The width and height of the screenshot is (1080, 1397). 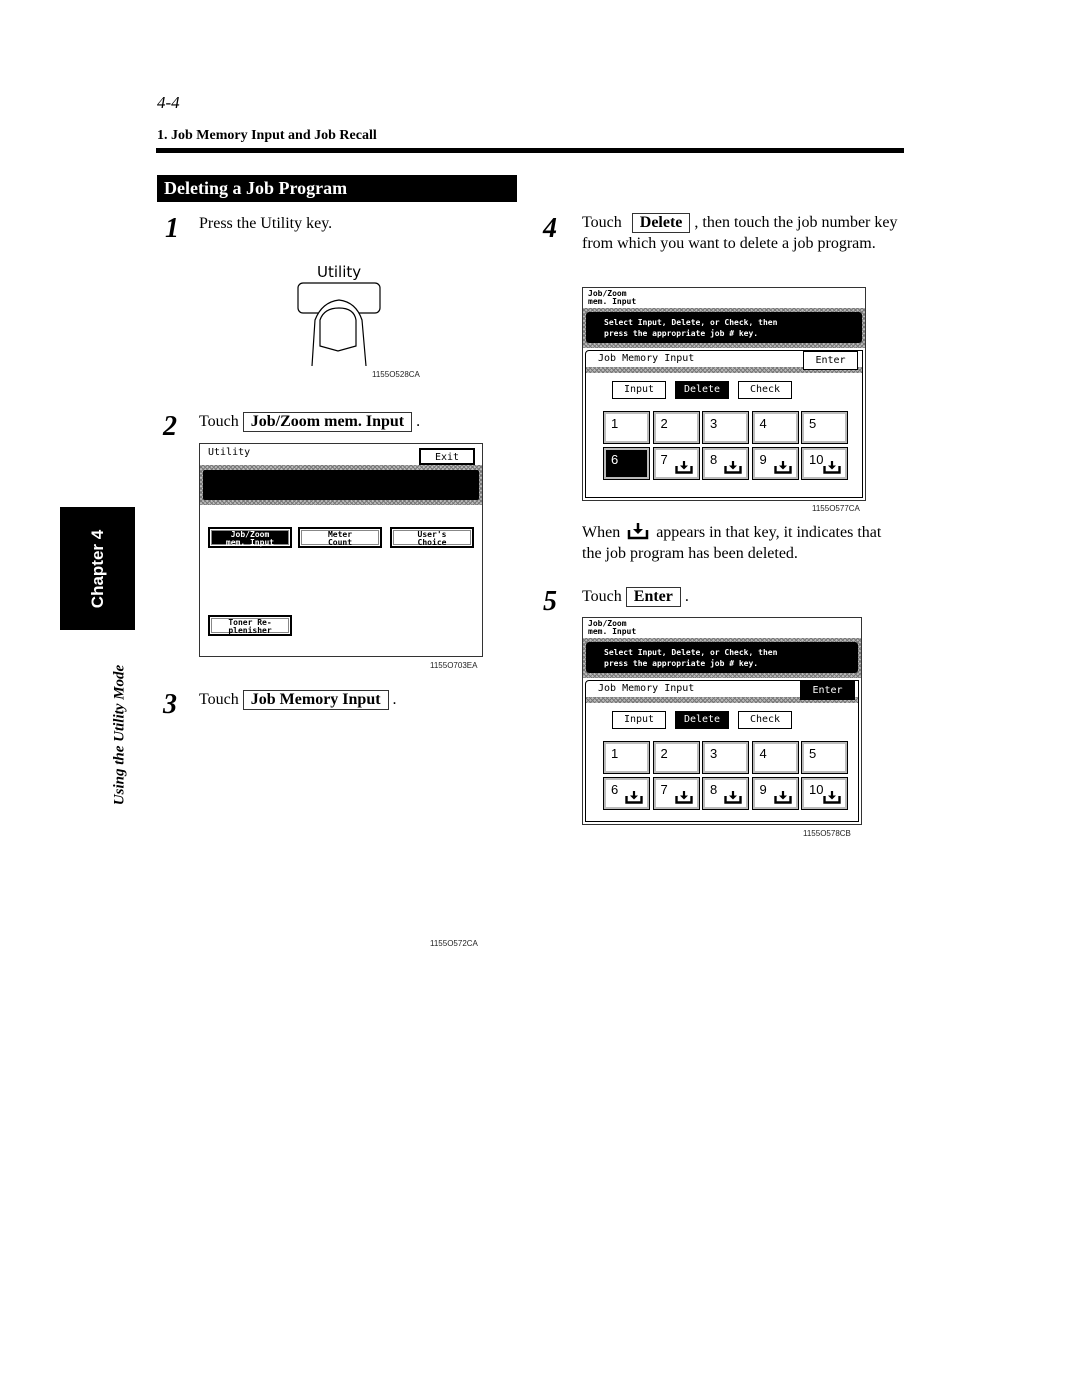 I want to click on chapter-tab: Chapter 4, so click(x=97, y=568).